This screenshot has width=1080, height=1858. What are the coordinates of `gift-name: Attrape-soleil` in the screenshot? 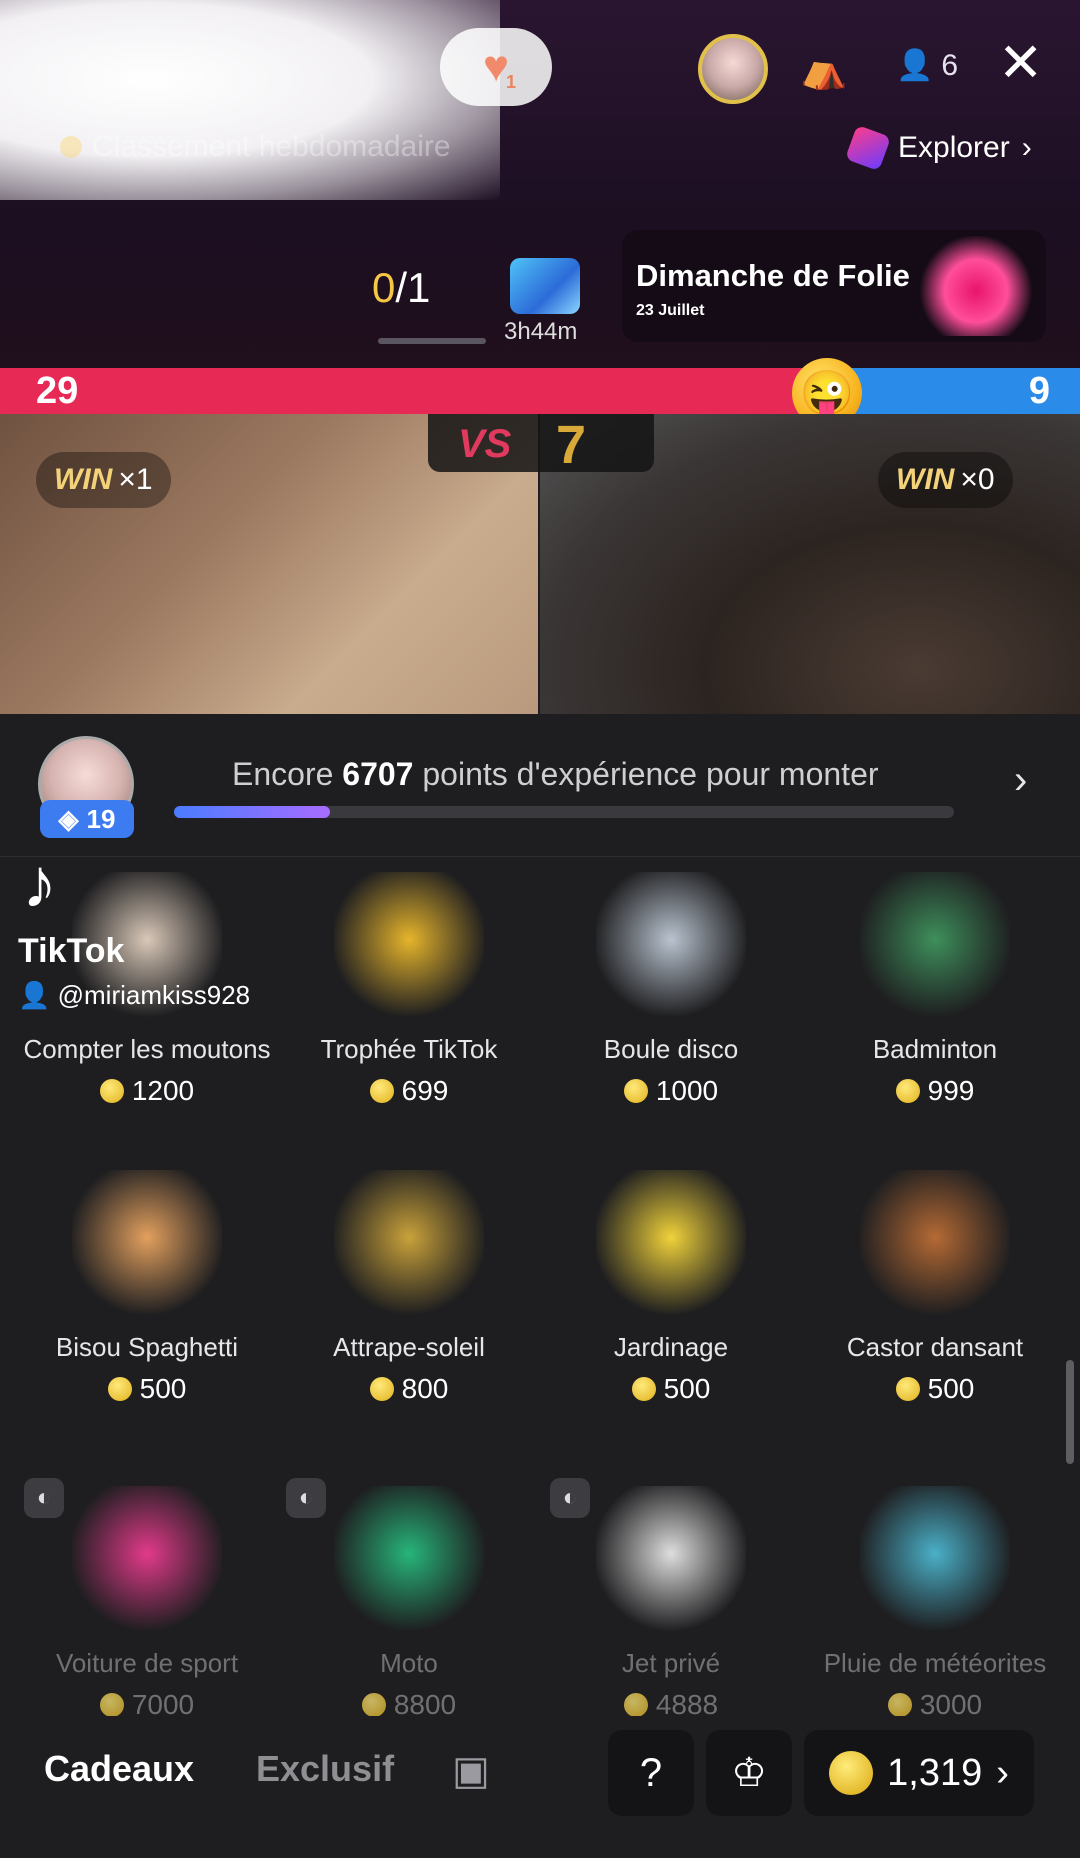 It's located at (409, 1347).